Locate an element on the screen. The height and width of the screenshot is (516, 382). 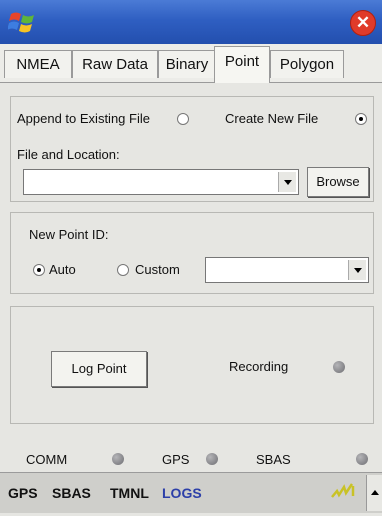
status-bar: GPS SBAS TMNL LOGS is located at coordinates (191, 492).